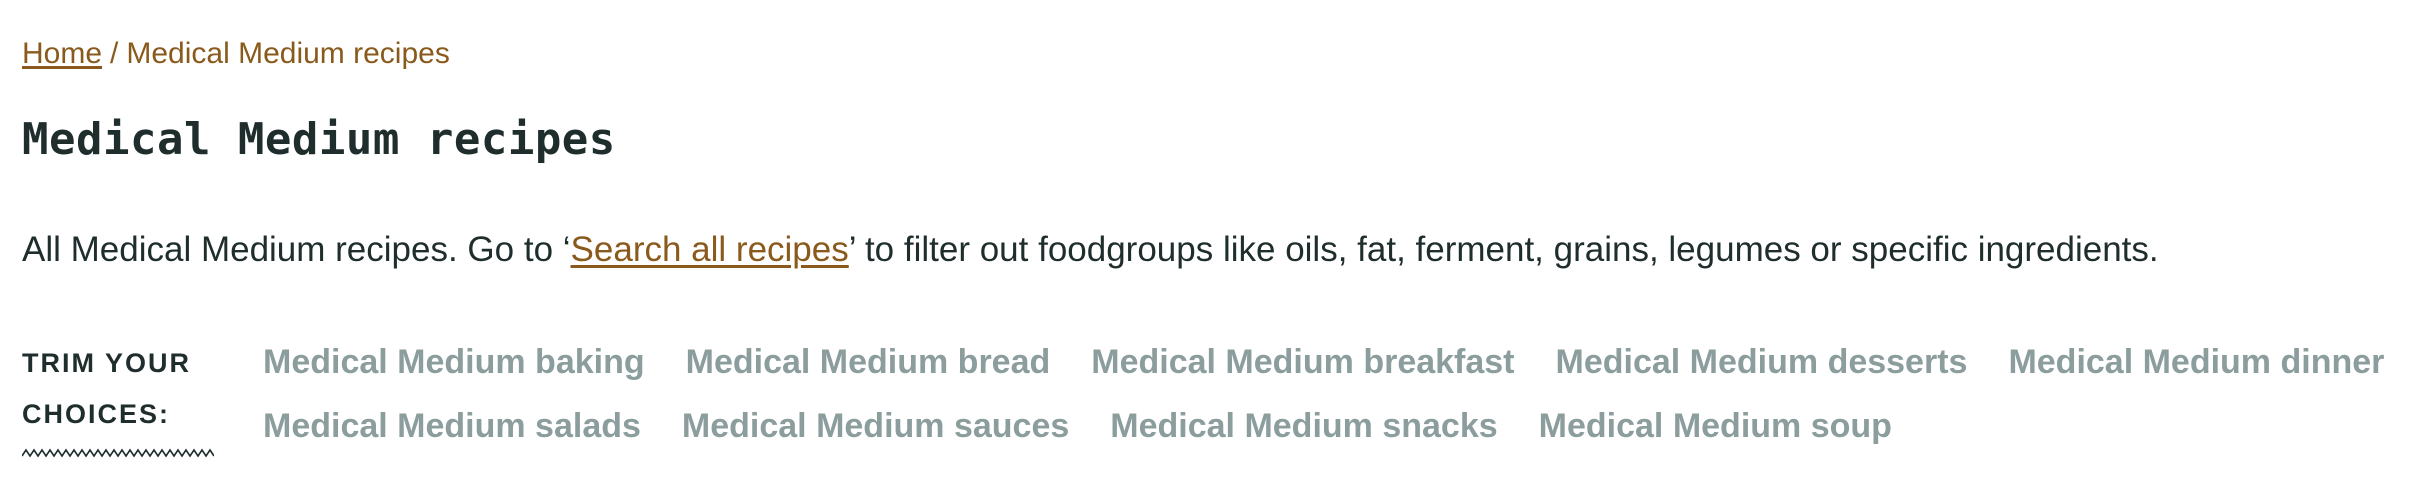  Describe the element at coordinates (1762, 362) in the screenshot. I see `choice-desserts: Medical Medium desserts` at that location.